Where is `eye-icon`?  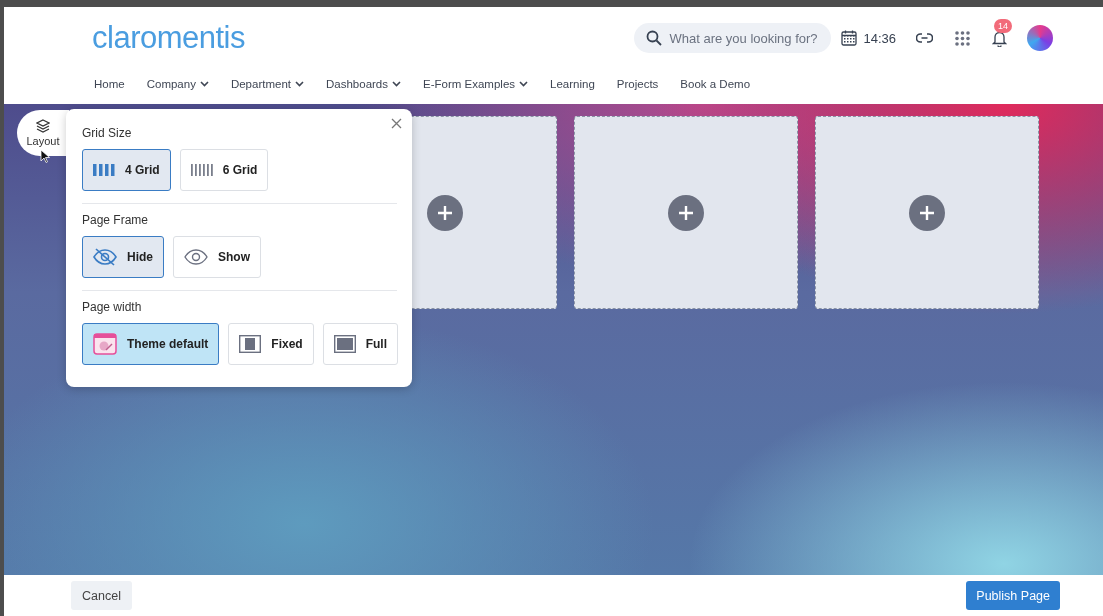
eye-icon is located at coordinates (196, 257).